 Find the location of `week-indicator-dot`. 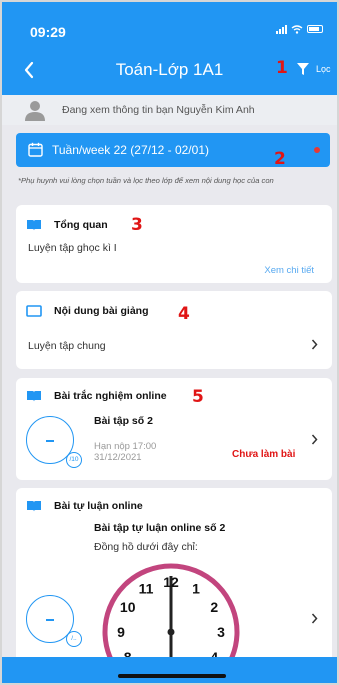

week-indicator-dot is located at coordinates (317, 150).